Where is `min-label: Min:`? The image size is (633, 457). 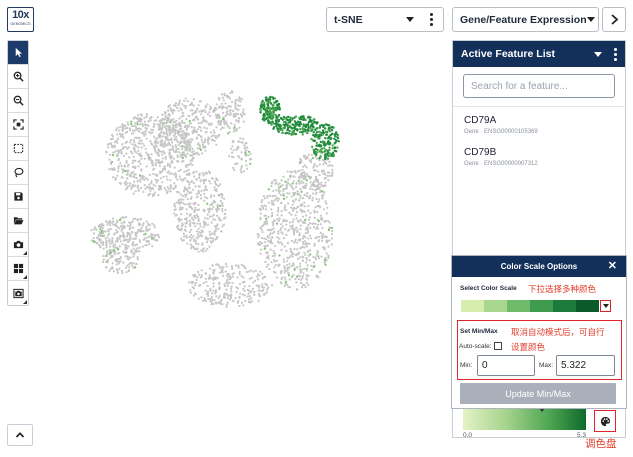 min-label: Min: is located at coordinates (466, 365).